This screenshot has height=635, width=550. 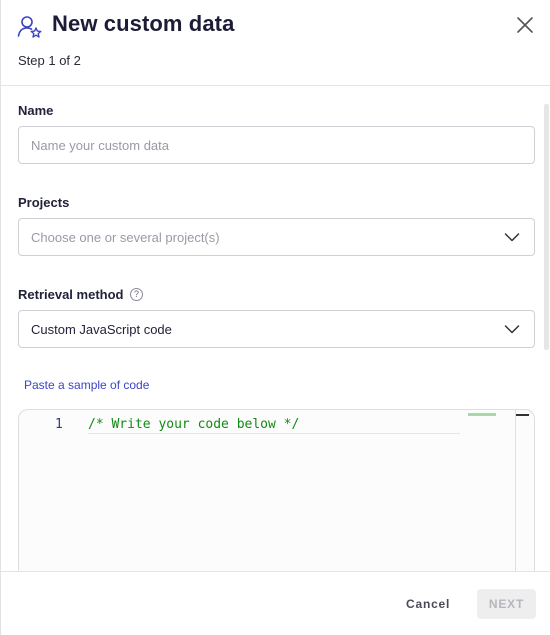 I want to click on cancel-button: Cancel, so click(x=428, y=604).